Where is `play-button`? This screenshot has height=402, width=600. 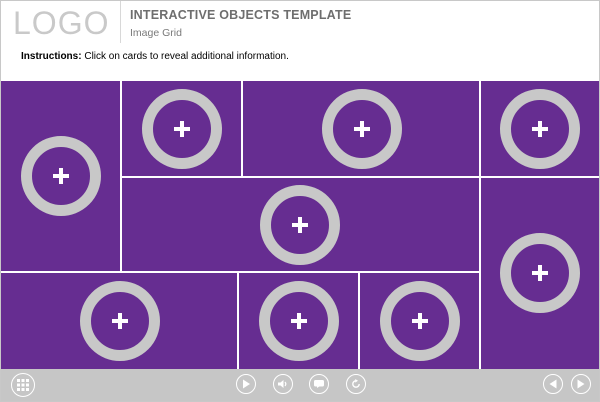 play-button is located at coordinates (246, 384).